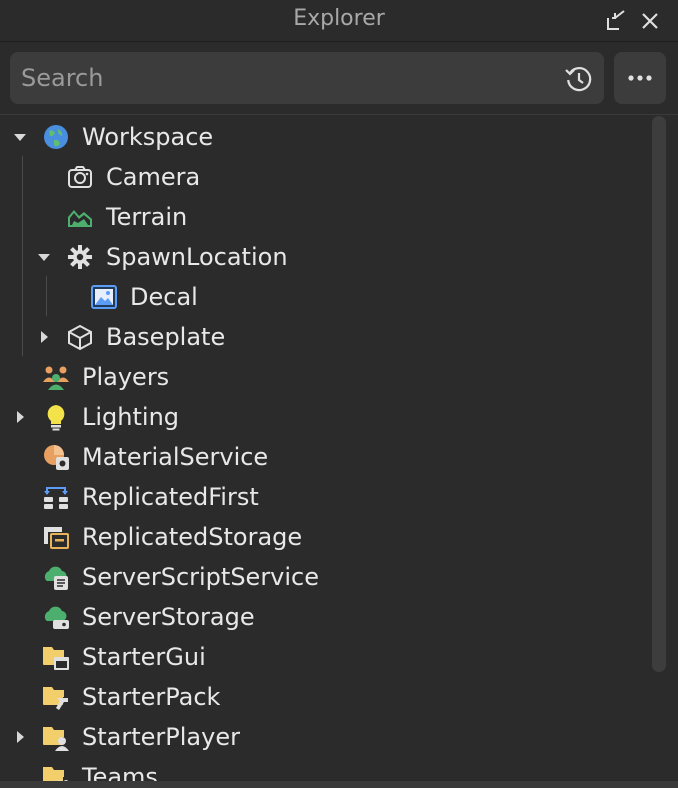  I want to click on tree-item-decal: Decal, so click(320, 297).